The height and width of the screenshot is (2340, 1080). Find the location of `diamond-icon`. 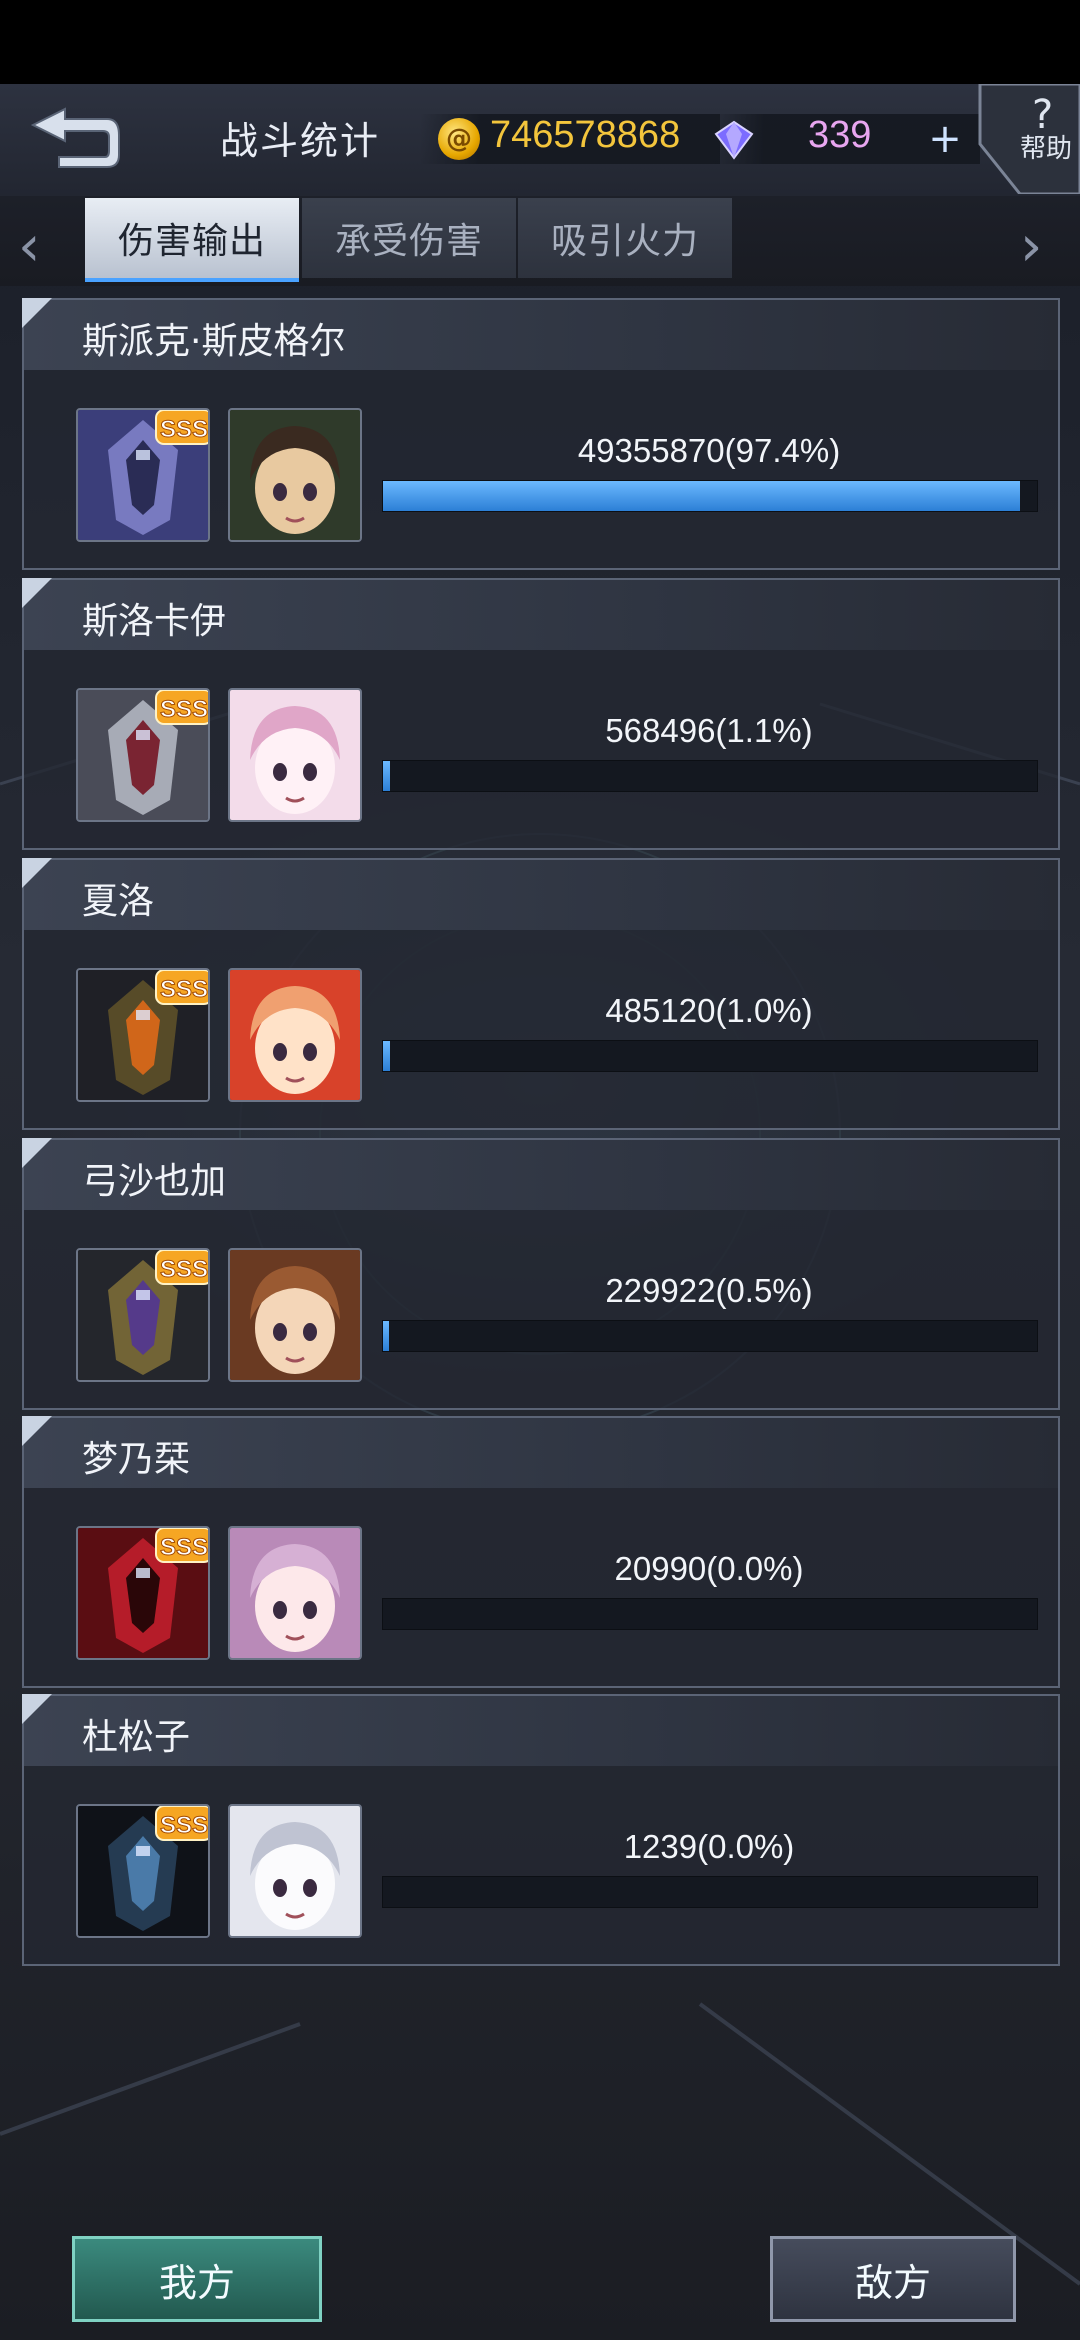

diamond-icon is located at coordinates (734, 140).